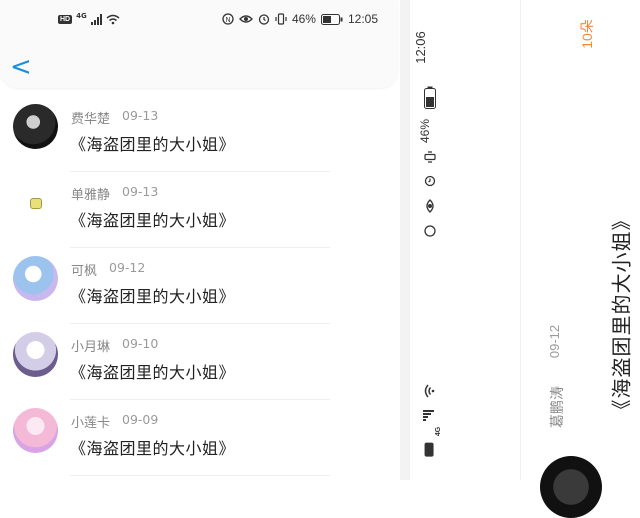 This screenshot has width=640, height=518. What do you see at coordinates (114, 117) in the screenshot?
I see `sender-line: 费华楚 09-13` at bounding box center [114, 117].